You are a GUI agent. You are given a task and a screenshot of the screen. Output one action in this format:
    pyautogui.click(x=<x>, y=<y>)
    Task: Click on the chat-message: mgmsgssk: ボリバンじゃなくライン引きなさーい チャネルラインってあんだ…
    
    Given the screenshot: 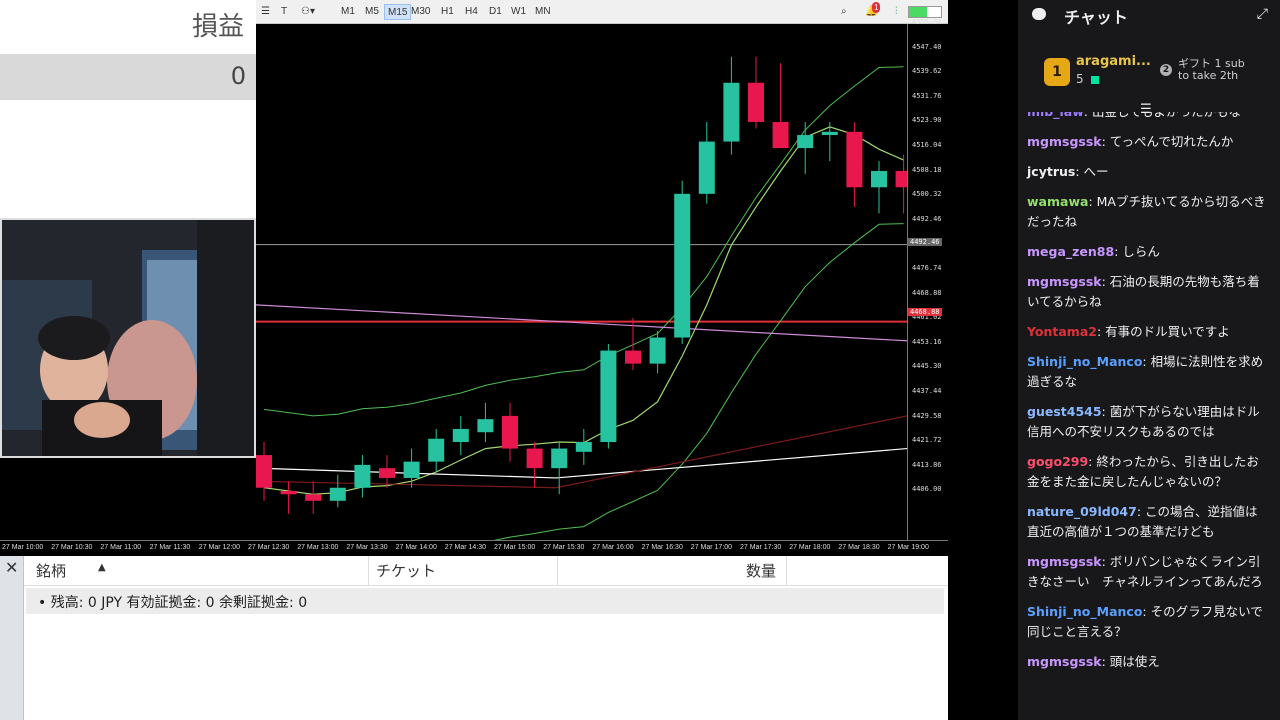 What is the action you would take?
    pyautogui.click(x=1148, y=572)
    